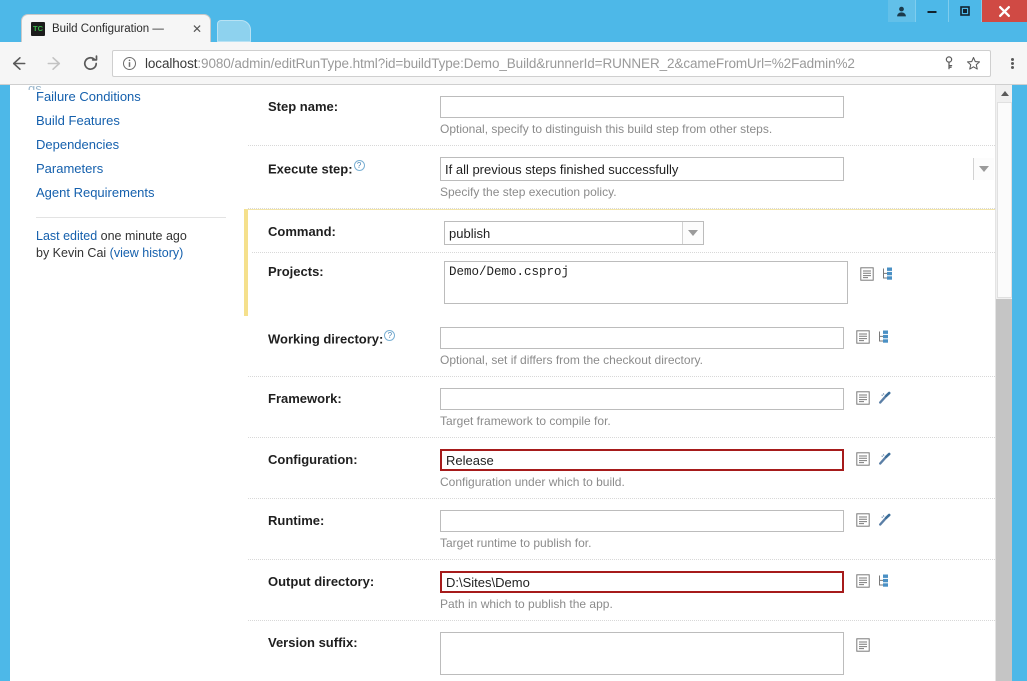 The width and height of the screenshot is (1027, 681). What do you see at coordinates (313, 642) in the screenshot?
I see `label-version-suffix: Version suffix:` at bounding box center [313, 642].